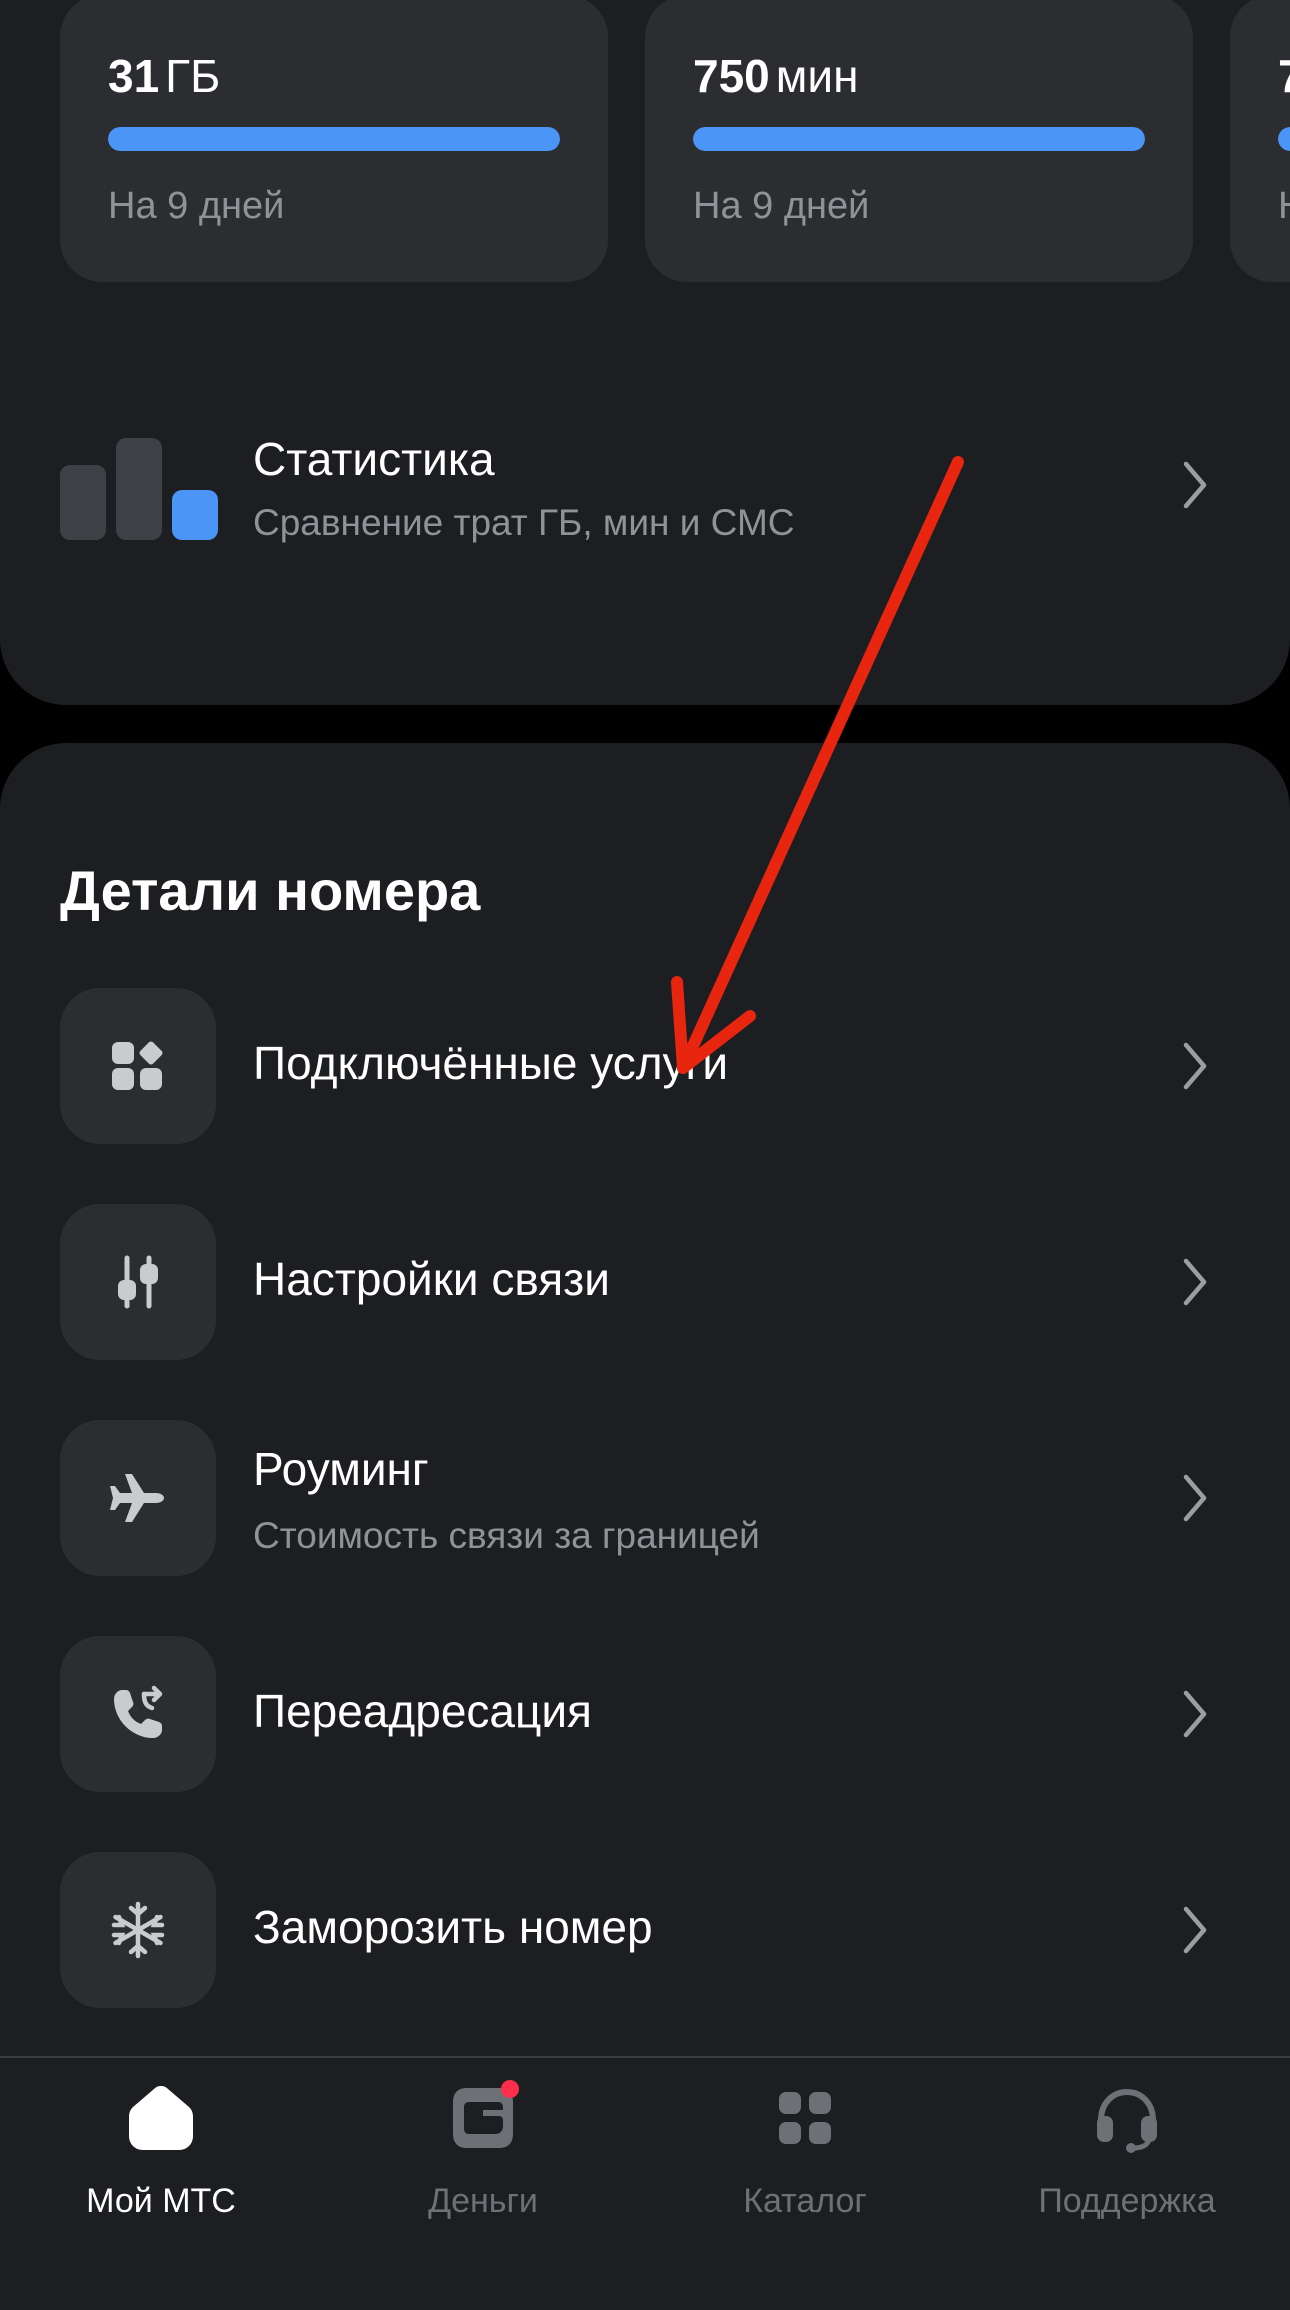 This screenshot has width=1290, height=2310. What do you see at coordinates (139, 485) in the screenshot?
I see `bar-chart-icon` at bounding box center [139, 485].